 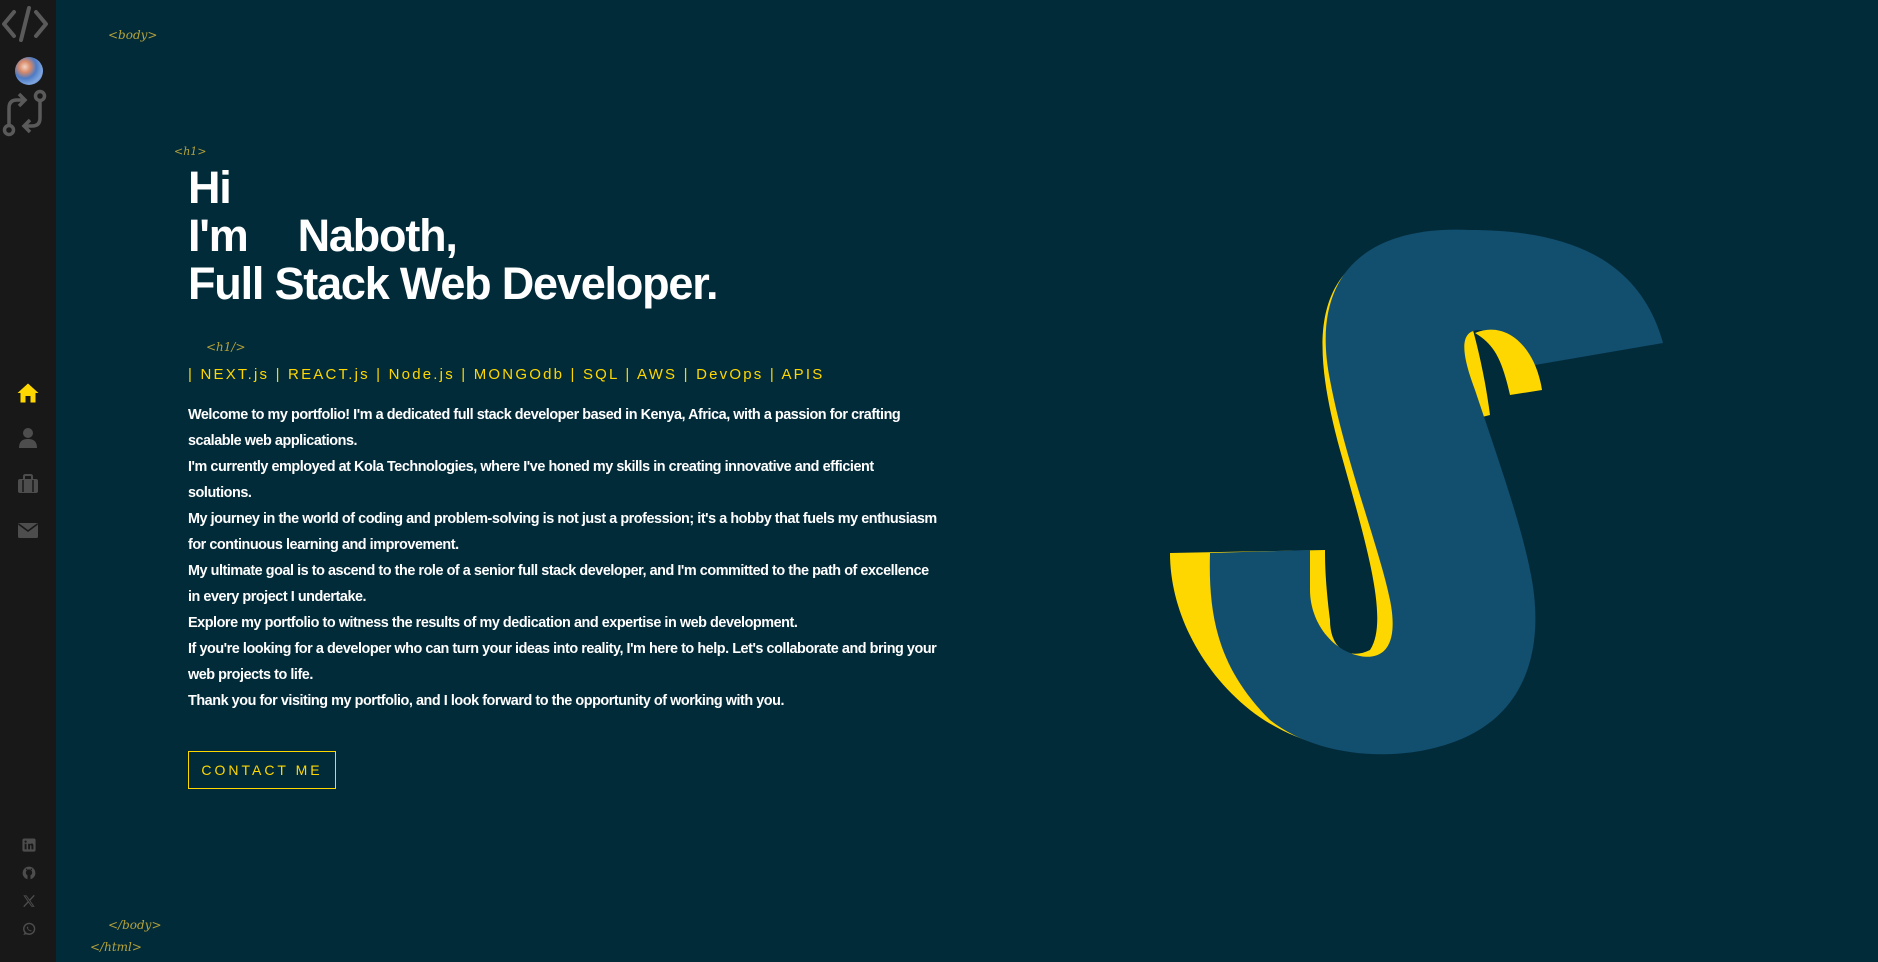 I want to click on briefcase-icon, so click(x=28, y=484).